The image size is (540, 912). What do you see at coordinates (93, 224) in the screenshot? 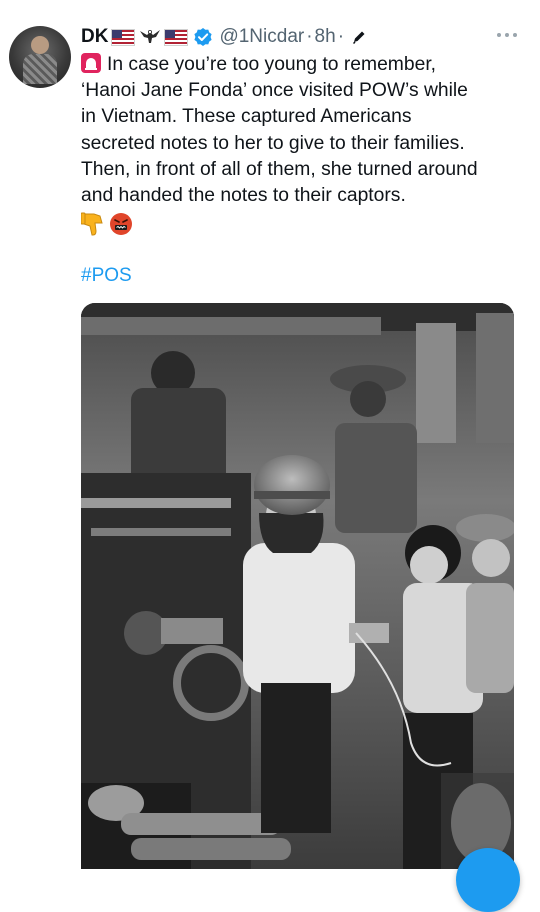
I see `thumbs-down-icon` at bounding box center [93, 224].